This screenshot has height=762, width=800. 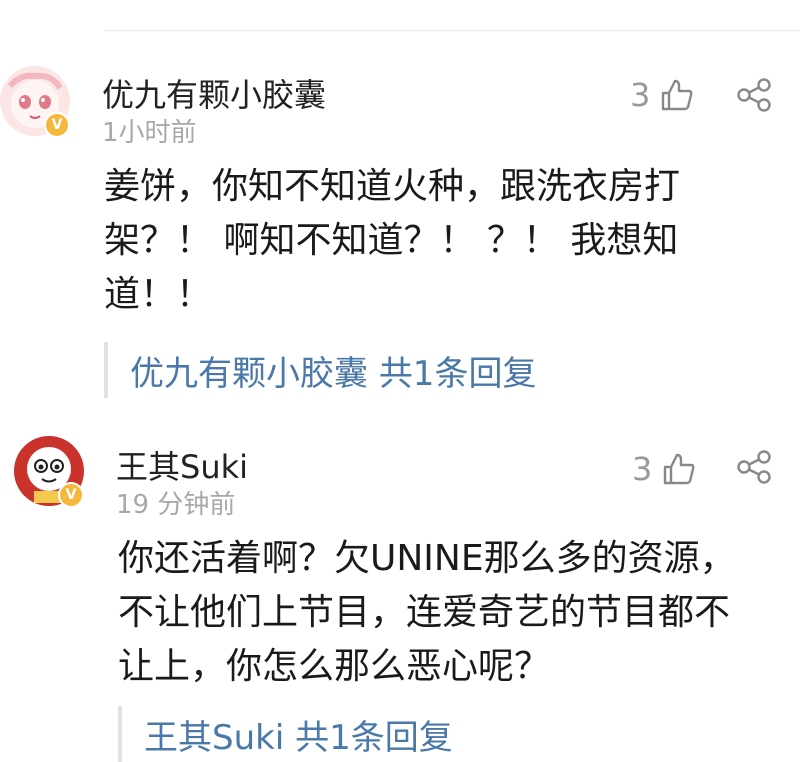 I want to click on comment-body-line: 架？！ 啊知不知道？！ ？！ 我想知, so click(x=391, y=240).